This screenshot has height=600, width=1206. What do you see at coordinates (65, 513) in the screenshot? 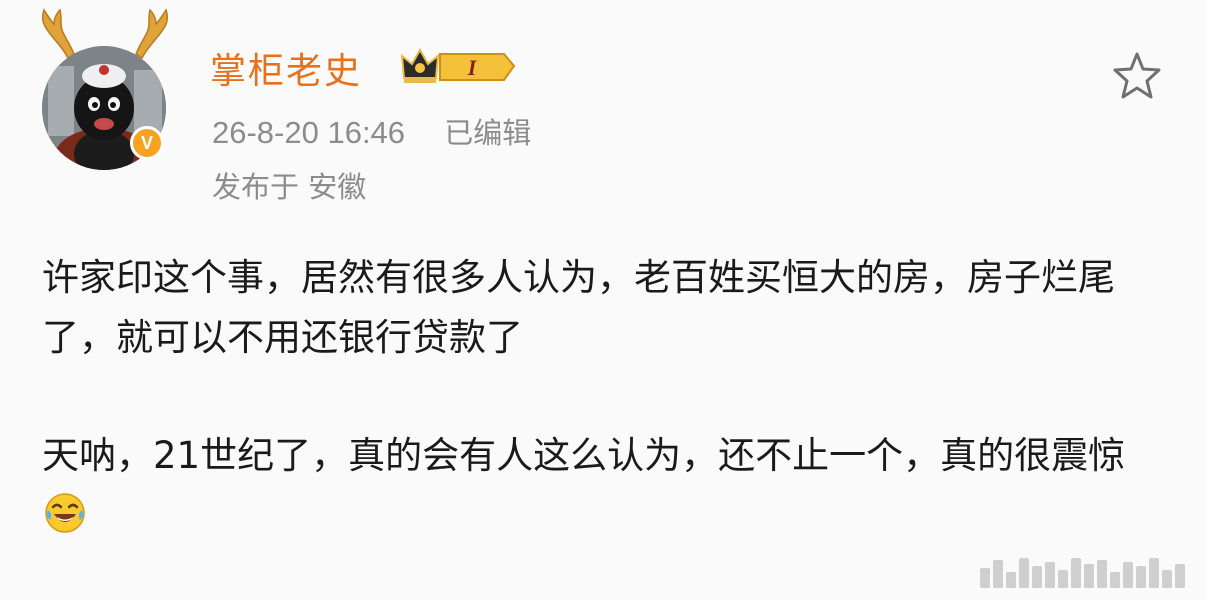
I see `laughing-crying-emoji-icon` at bounding box center [65, 513].